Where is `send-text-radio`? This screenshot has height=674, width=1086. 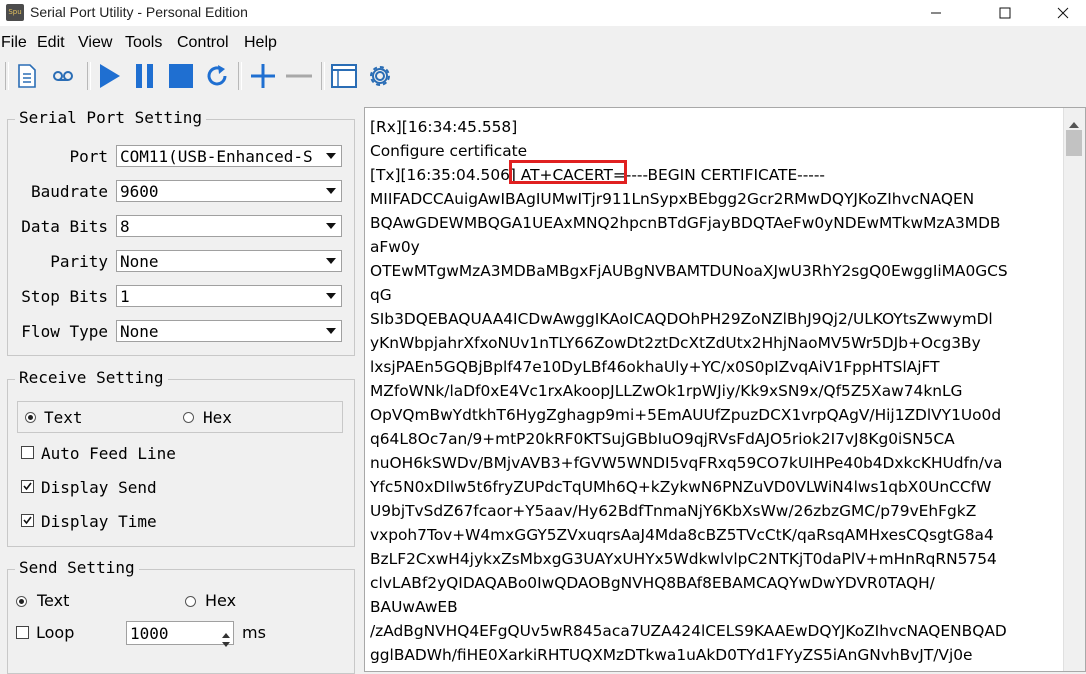
send-text-radio is located at coordinates (21, 601).